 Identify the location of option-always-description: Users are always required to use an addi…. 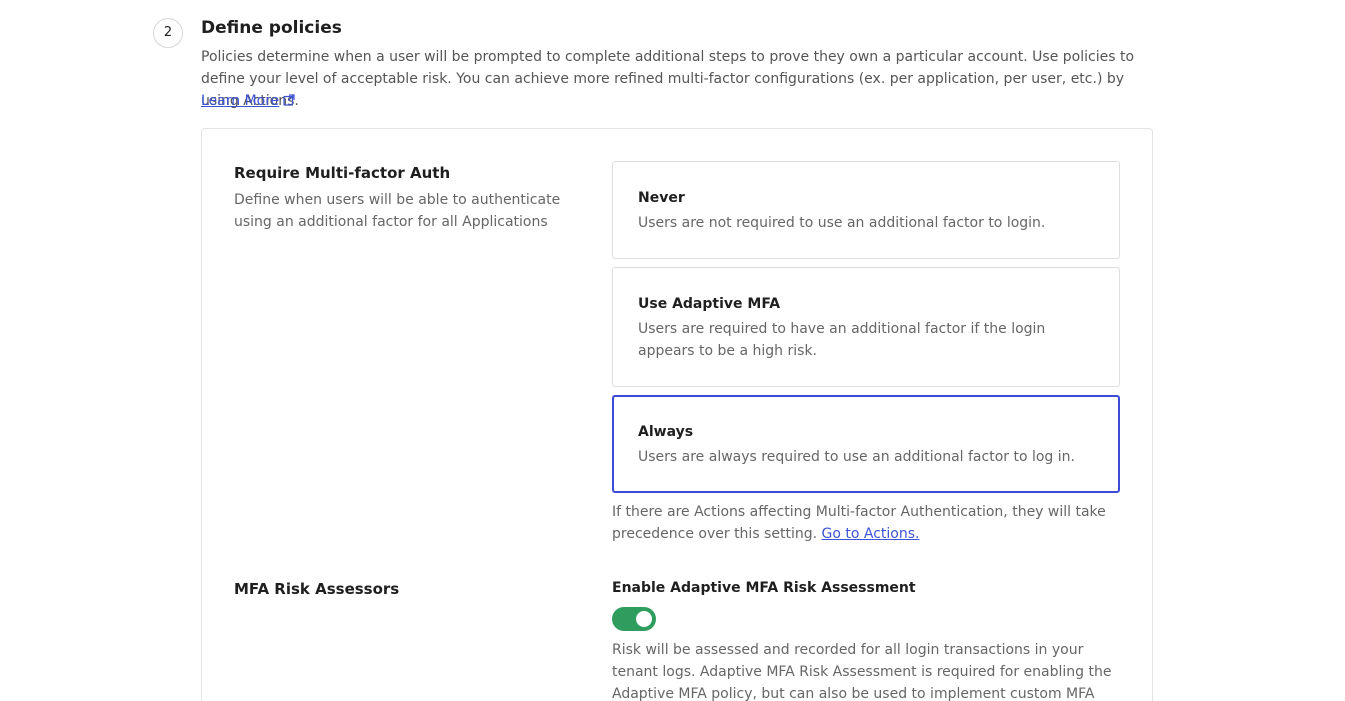
(856, 457).